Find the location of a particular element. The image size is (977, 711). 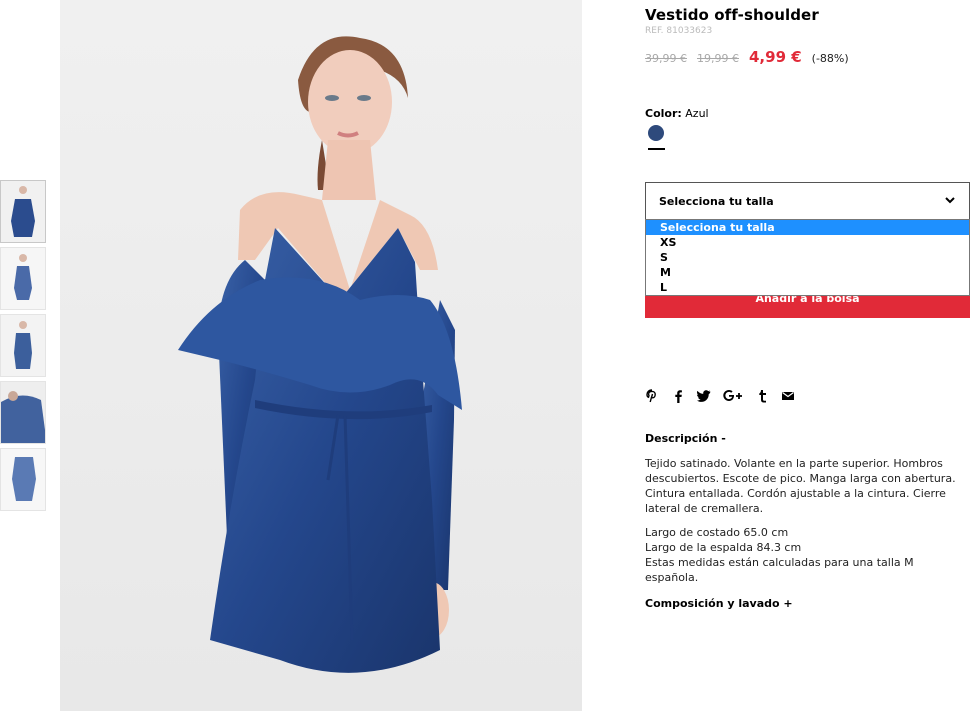

discount-percentage: (-88%) is located at coordinates (830, 58).